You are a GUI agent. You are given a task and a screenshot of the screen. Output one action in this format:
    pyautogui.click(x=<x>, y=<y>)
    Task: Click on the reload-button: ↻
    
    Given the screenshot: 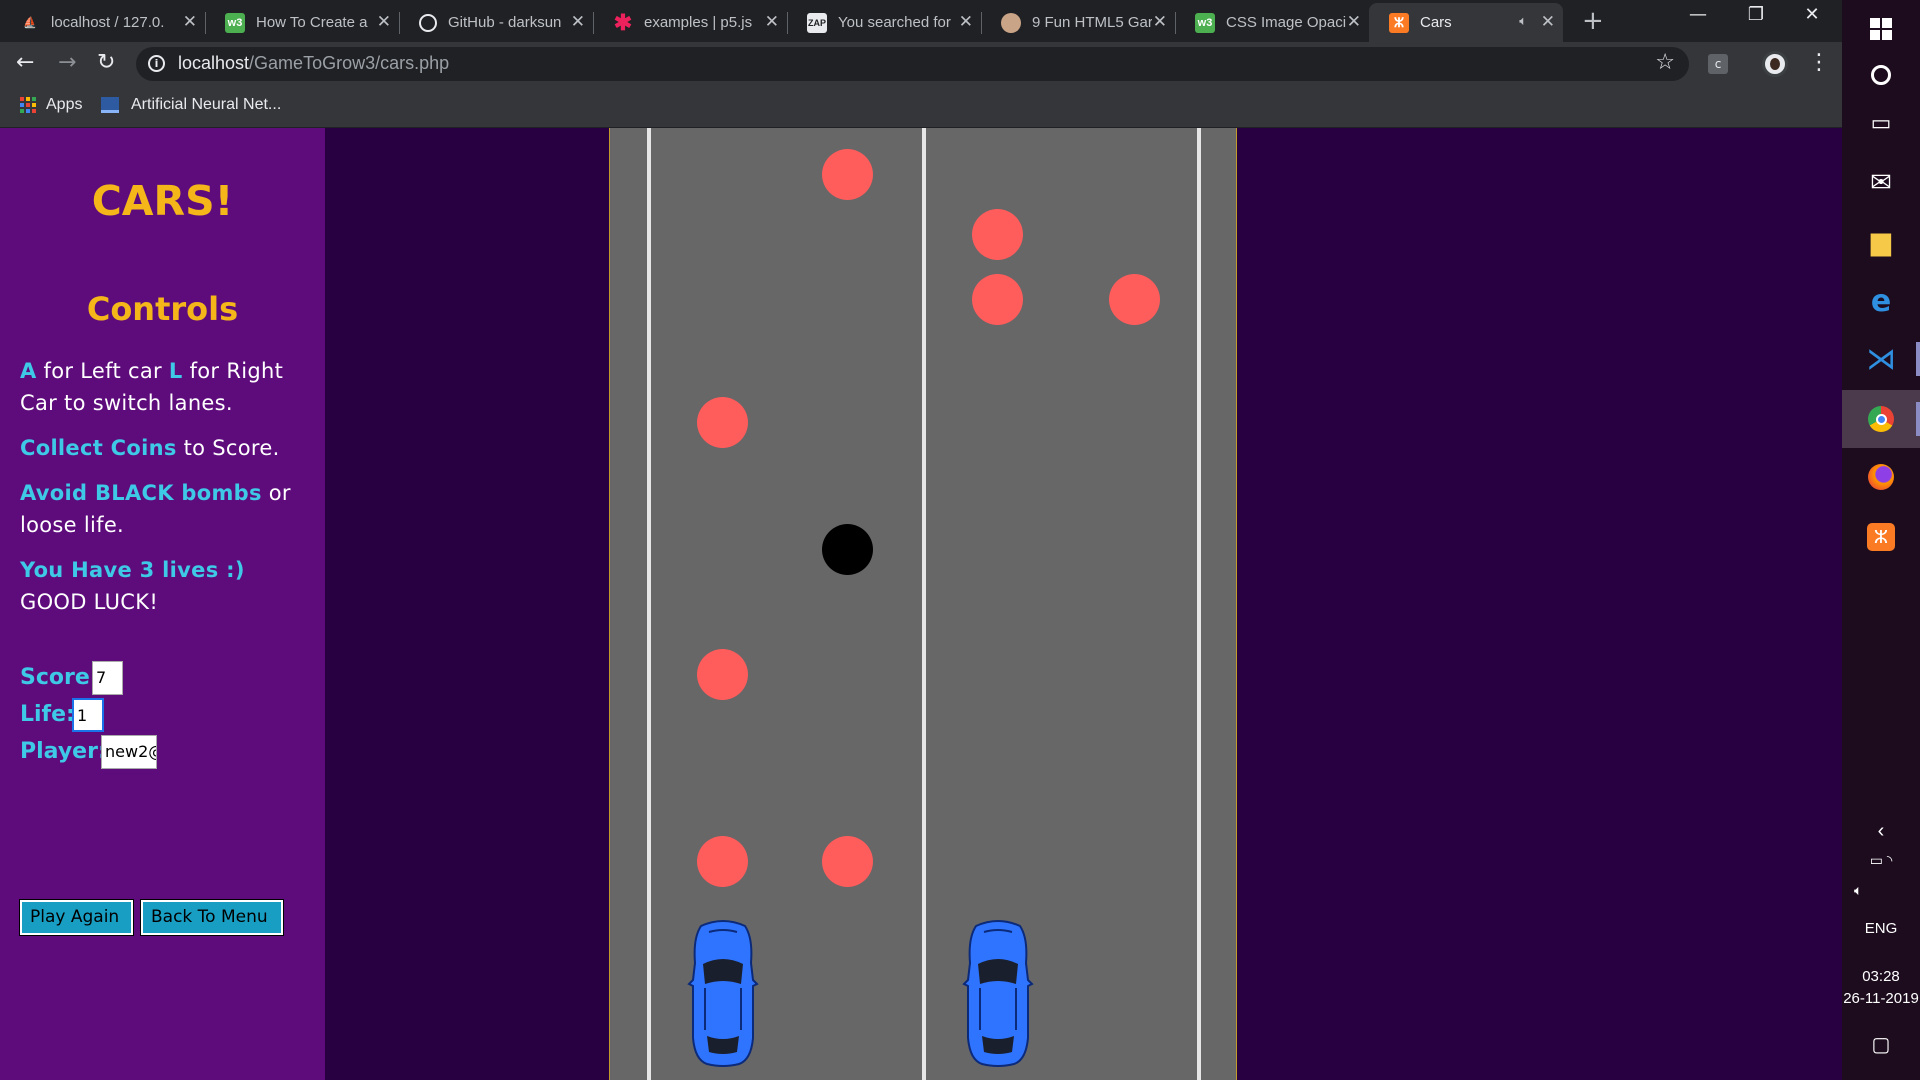 What is the action you would take?
    pyautogui.click(x=106, y=62)
    